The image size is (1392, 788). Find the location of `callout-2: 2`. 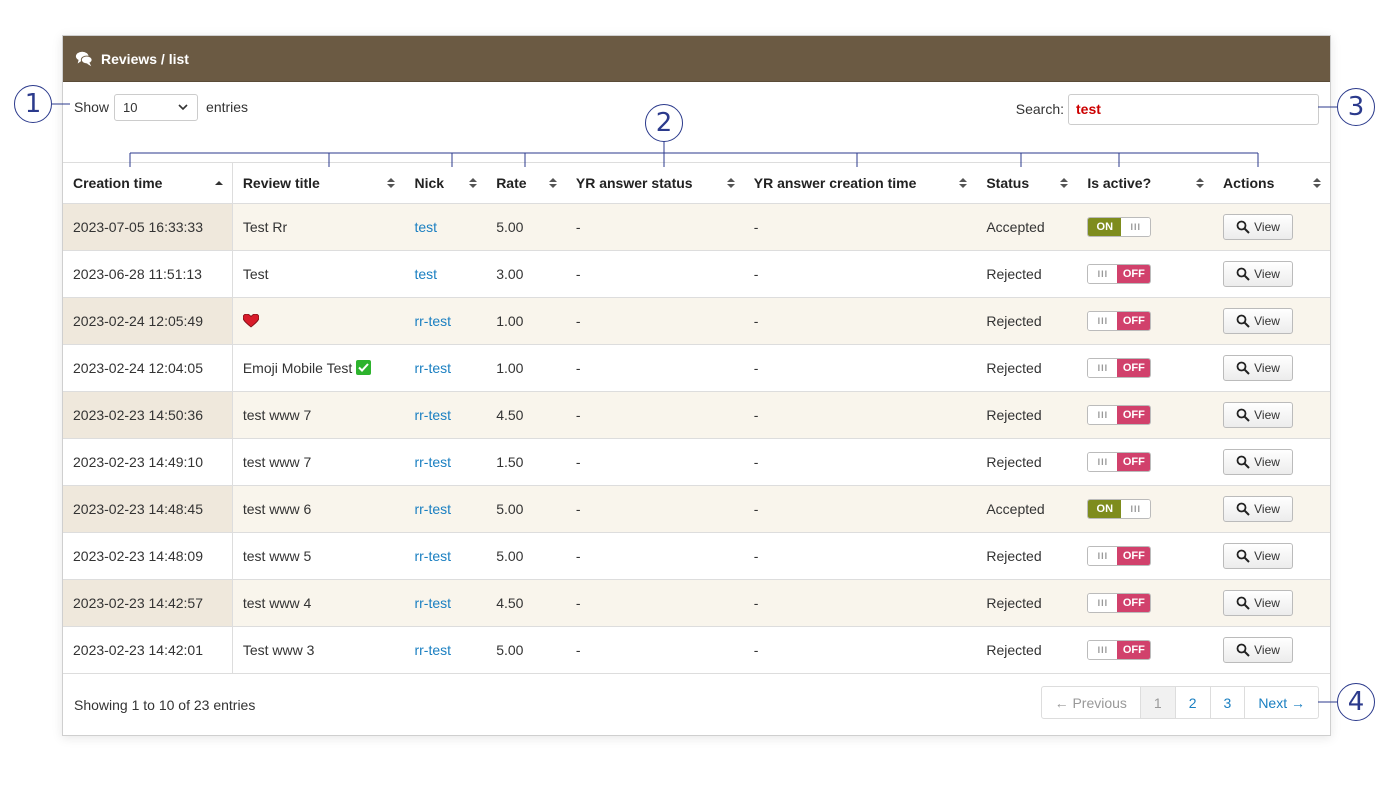

callout-2: 2 is located at coordinates (664, 123).